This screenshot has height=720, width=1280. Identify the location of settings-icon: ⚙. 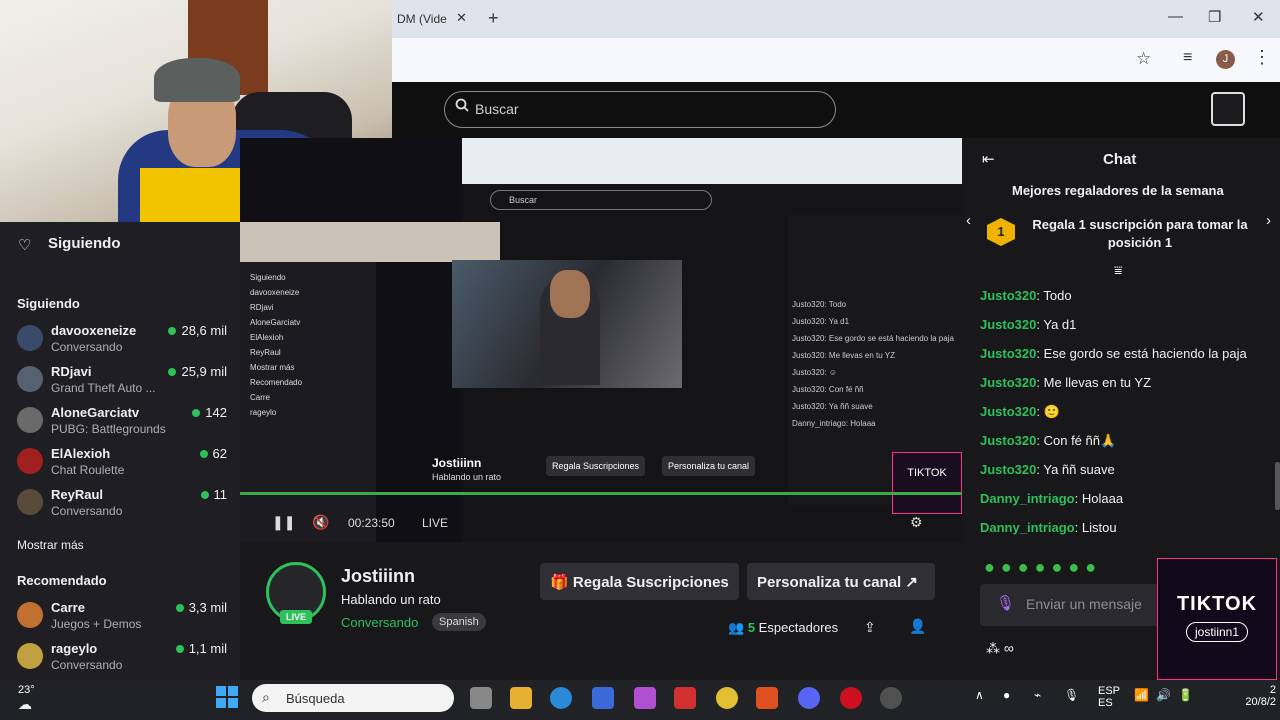
(916, 522).